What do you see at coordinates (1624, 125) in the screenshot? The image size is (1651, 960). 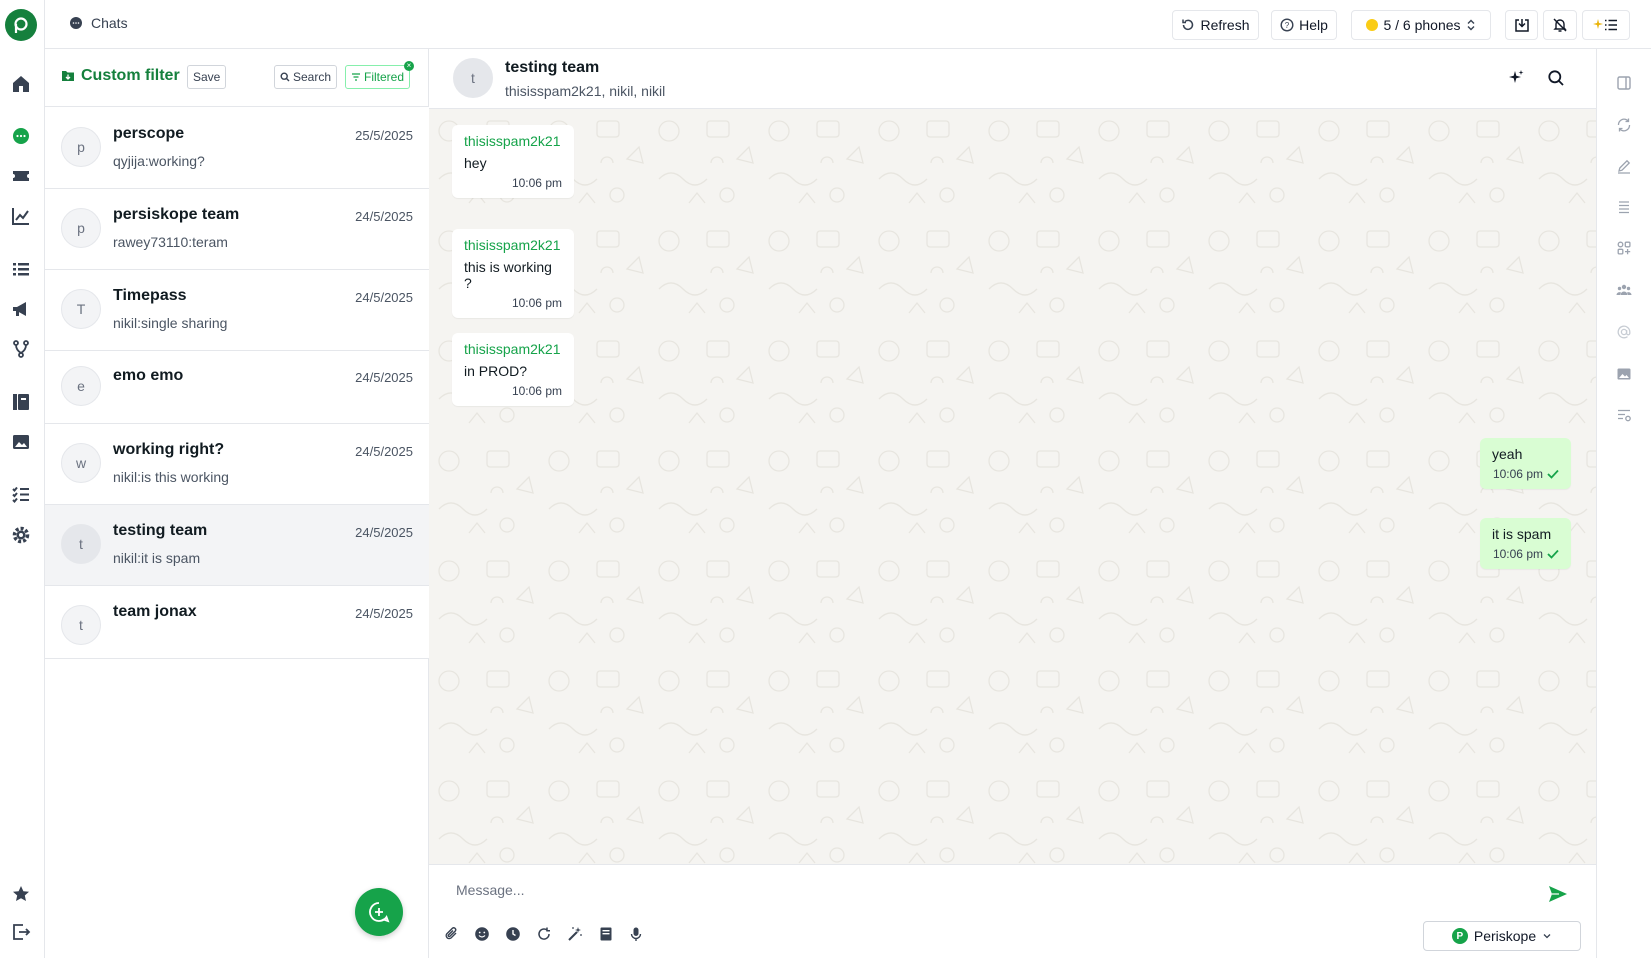 I see `sync-icon` at bounding box center [1624, 125].